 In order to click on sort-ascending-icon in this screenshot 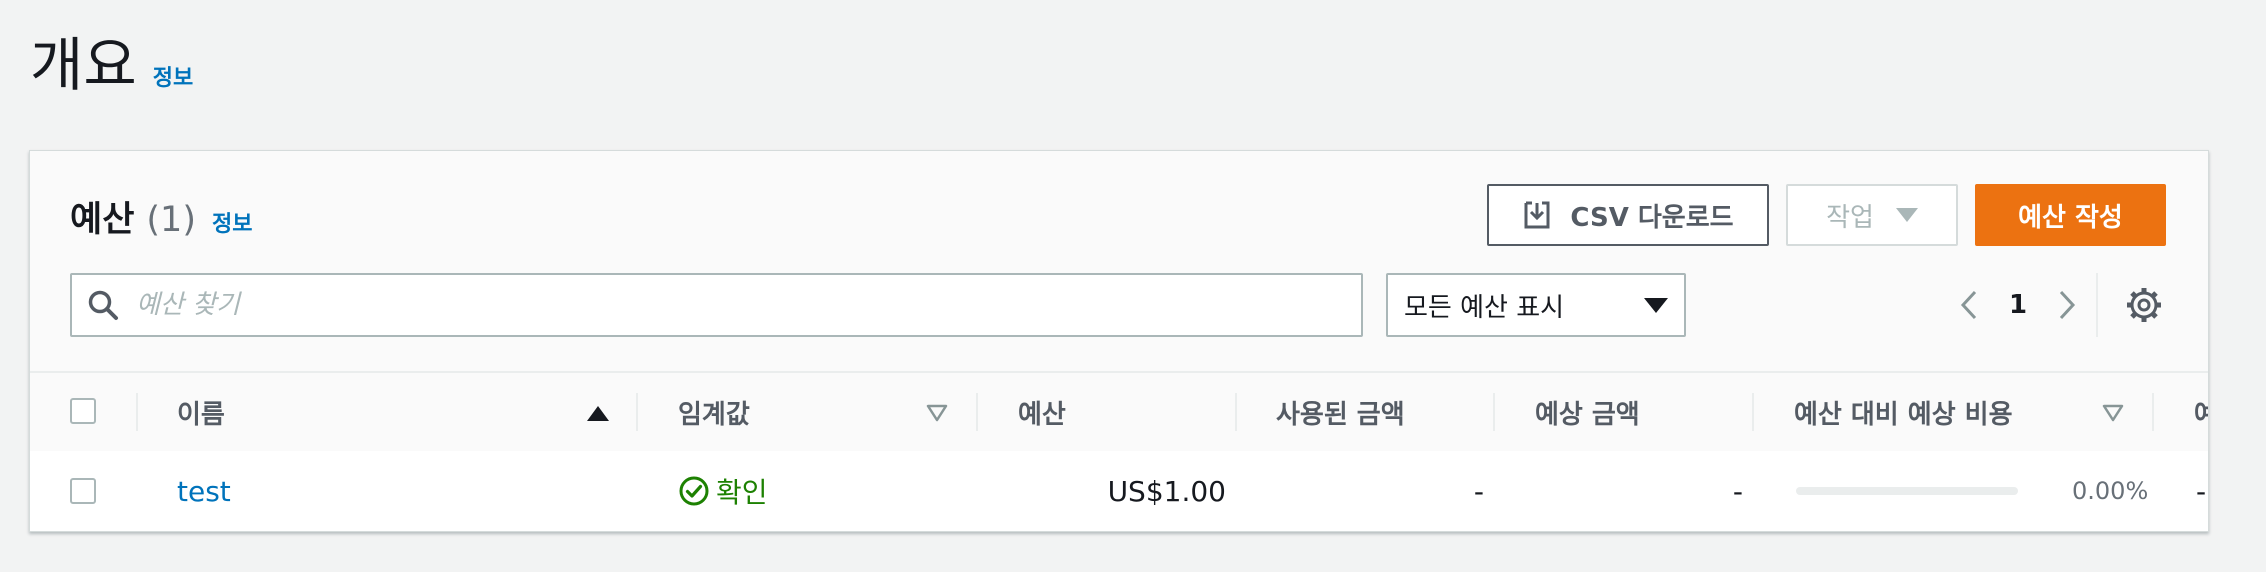, I will do `click(598, 413)`.